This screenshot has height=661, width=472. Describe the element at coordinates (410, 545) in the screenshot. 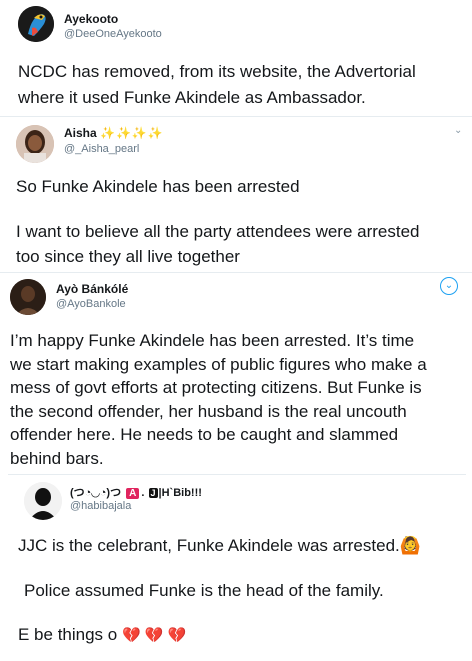

I see `gesture-emoji-icon: 🙆` at that location.